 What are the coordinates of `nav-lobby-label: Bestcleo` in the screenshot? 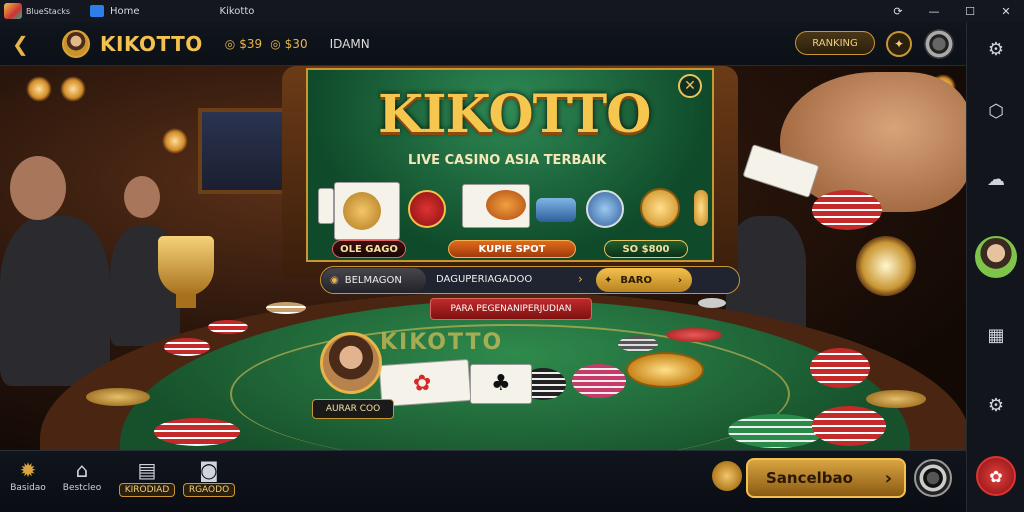 It's located at (82, 488).